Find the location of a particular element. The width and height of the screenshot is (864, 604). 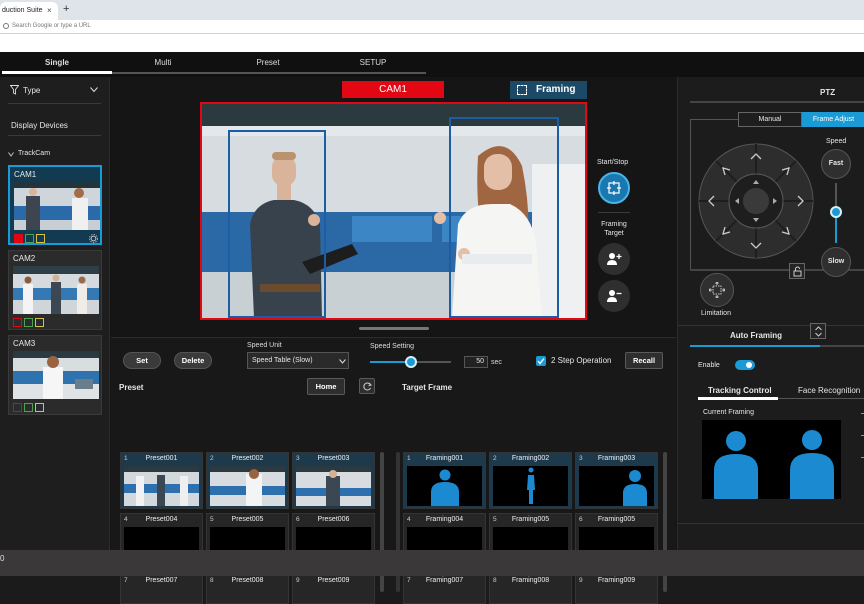

target-frame-name: Framing007 is located at coordinates (444, 580).